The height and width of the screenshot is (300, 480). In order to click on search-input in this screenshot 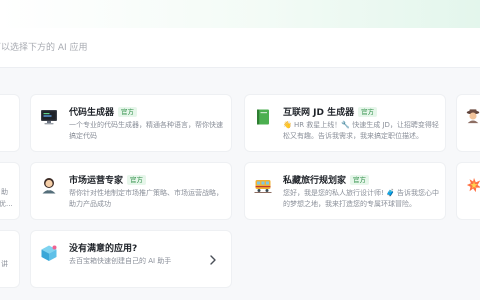, I will do `click(146, 48)`.